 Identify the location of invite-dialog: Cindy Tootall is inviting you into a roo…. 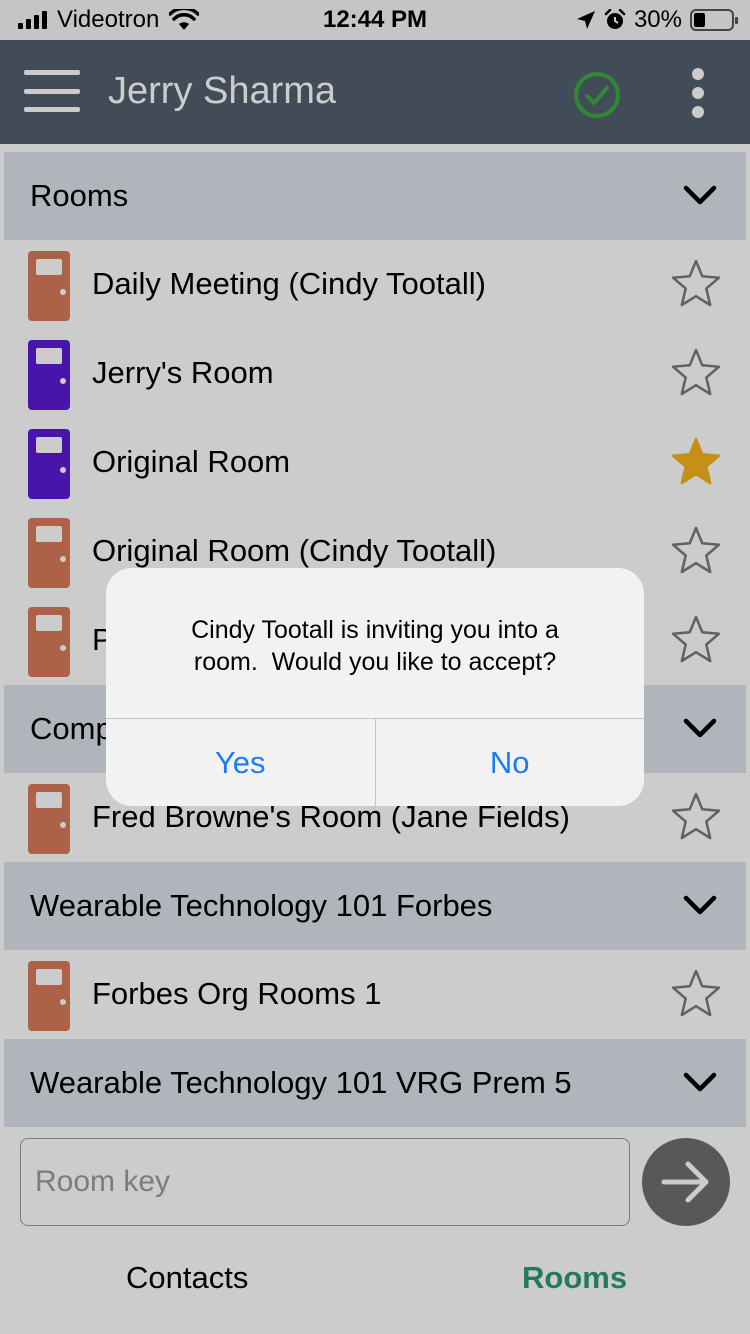
(375, 687).